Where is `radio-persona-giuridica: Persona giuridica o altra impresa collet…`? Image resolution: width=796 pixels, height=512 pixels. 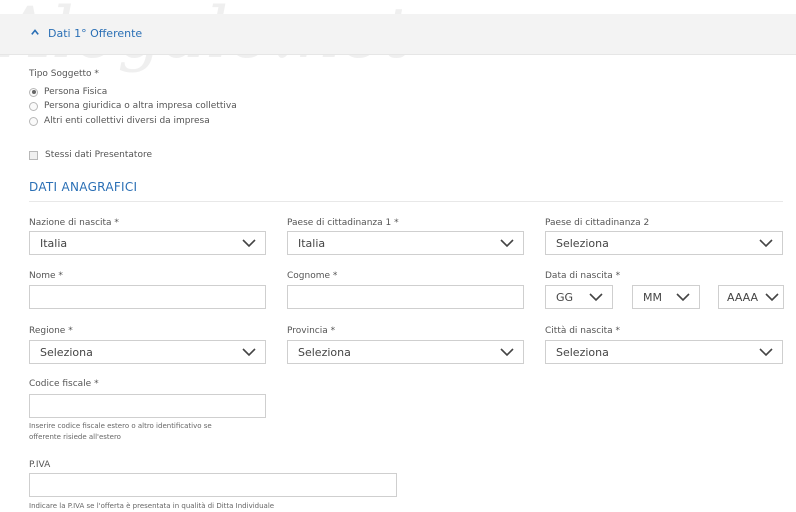 radio-persona-giuridica: Persona giuridica o altra impresa collet… is located at coordinates (133, 106).